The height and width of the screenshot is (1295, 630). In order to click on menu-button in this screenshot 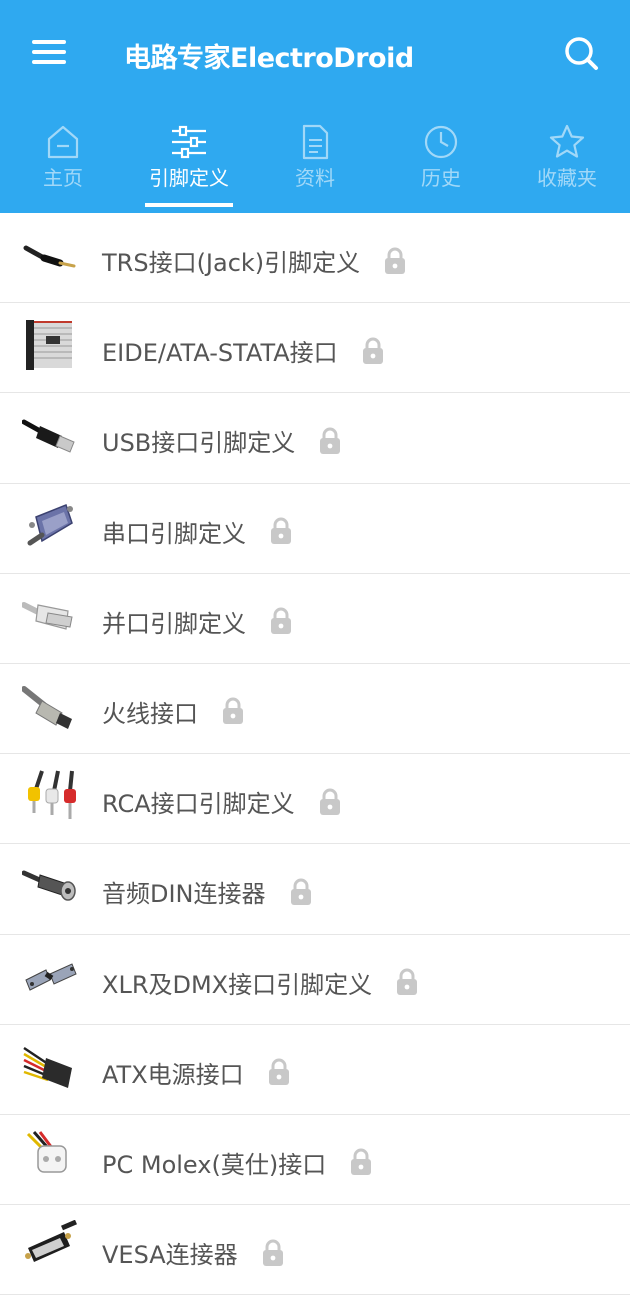, I will do `click(49, 53)`.